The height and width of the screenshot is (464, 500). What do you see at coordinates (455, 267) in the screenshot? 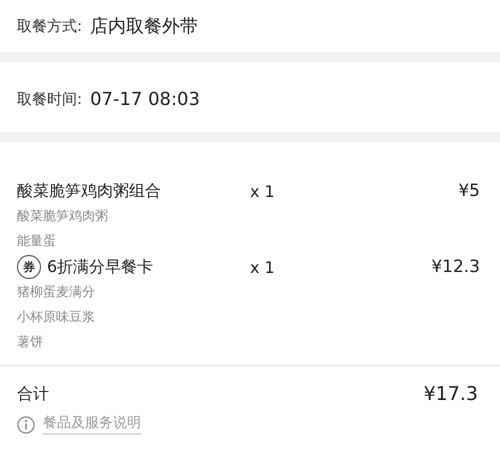
I see `item-price: ¥12.3` at bounding box center [455, 267].